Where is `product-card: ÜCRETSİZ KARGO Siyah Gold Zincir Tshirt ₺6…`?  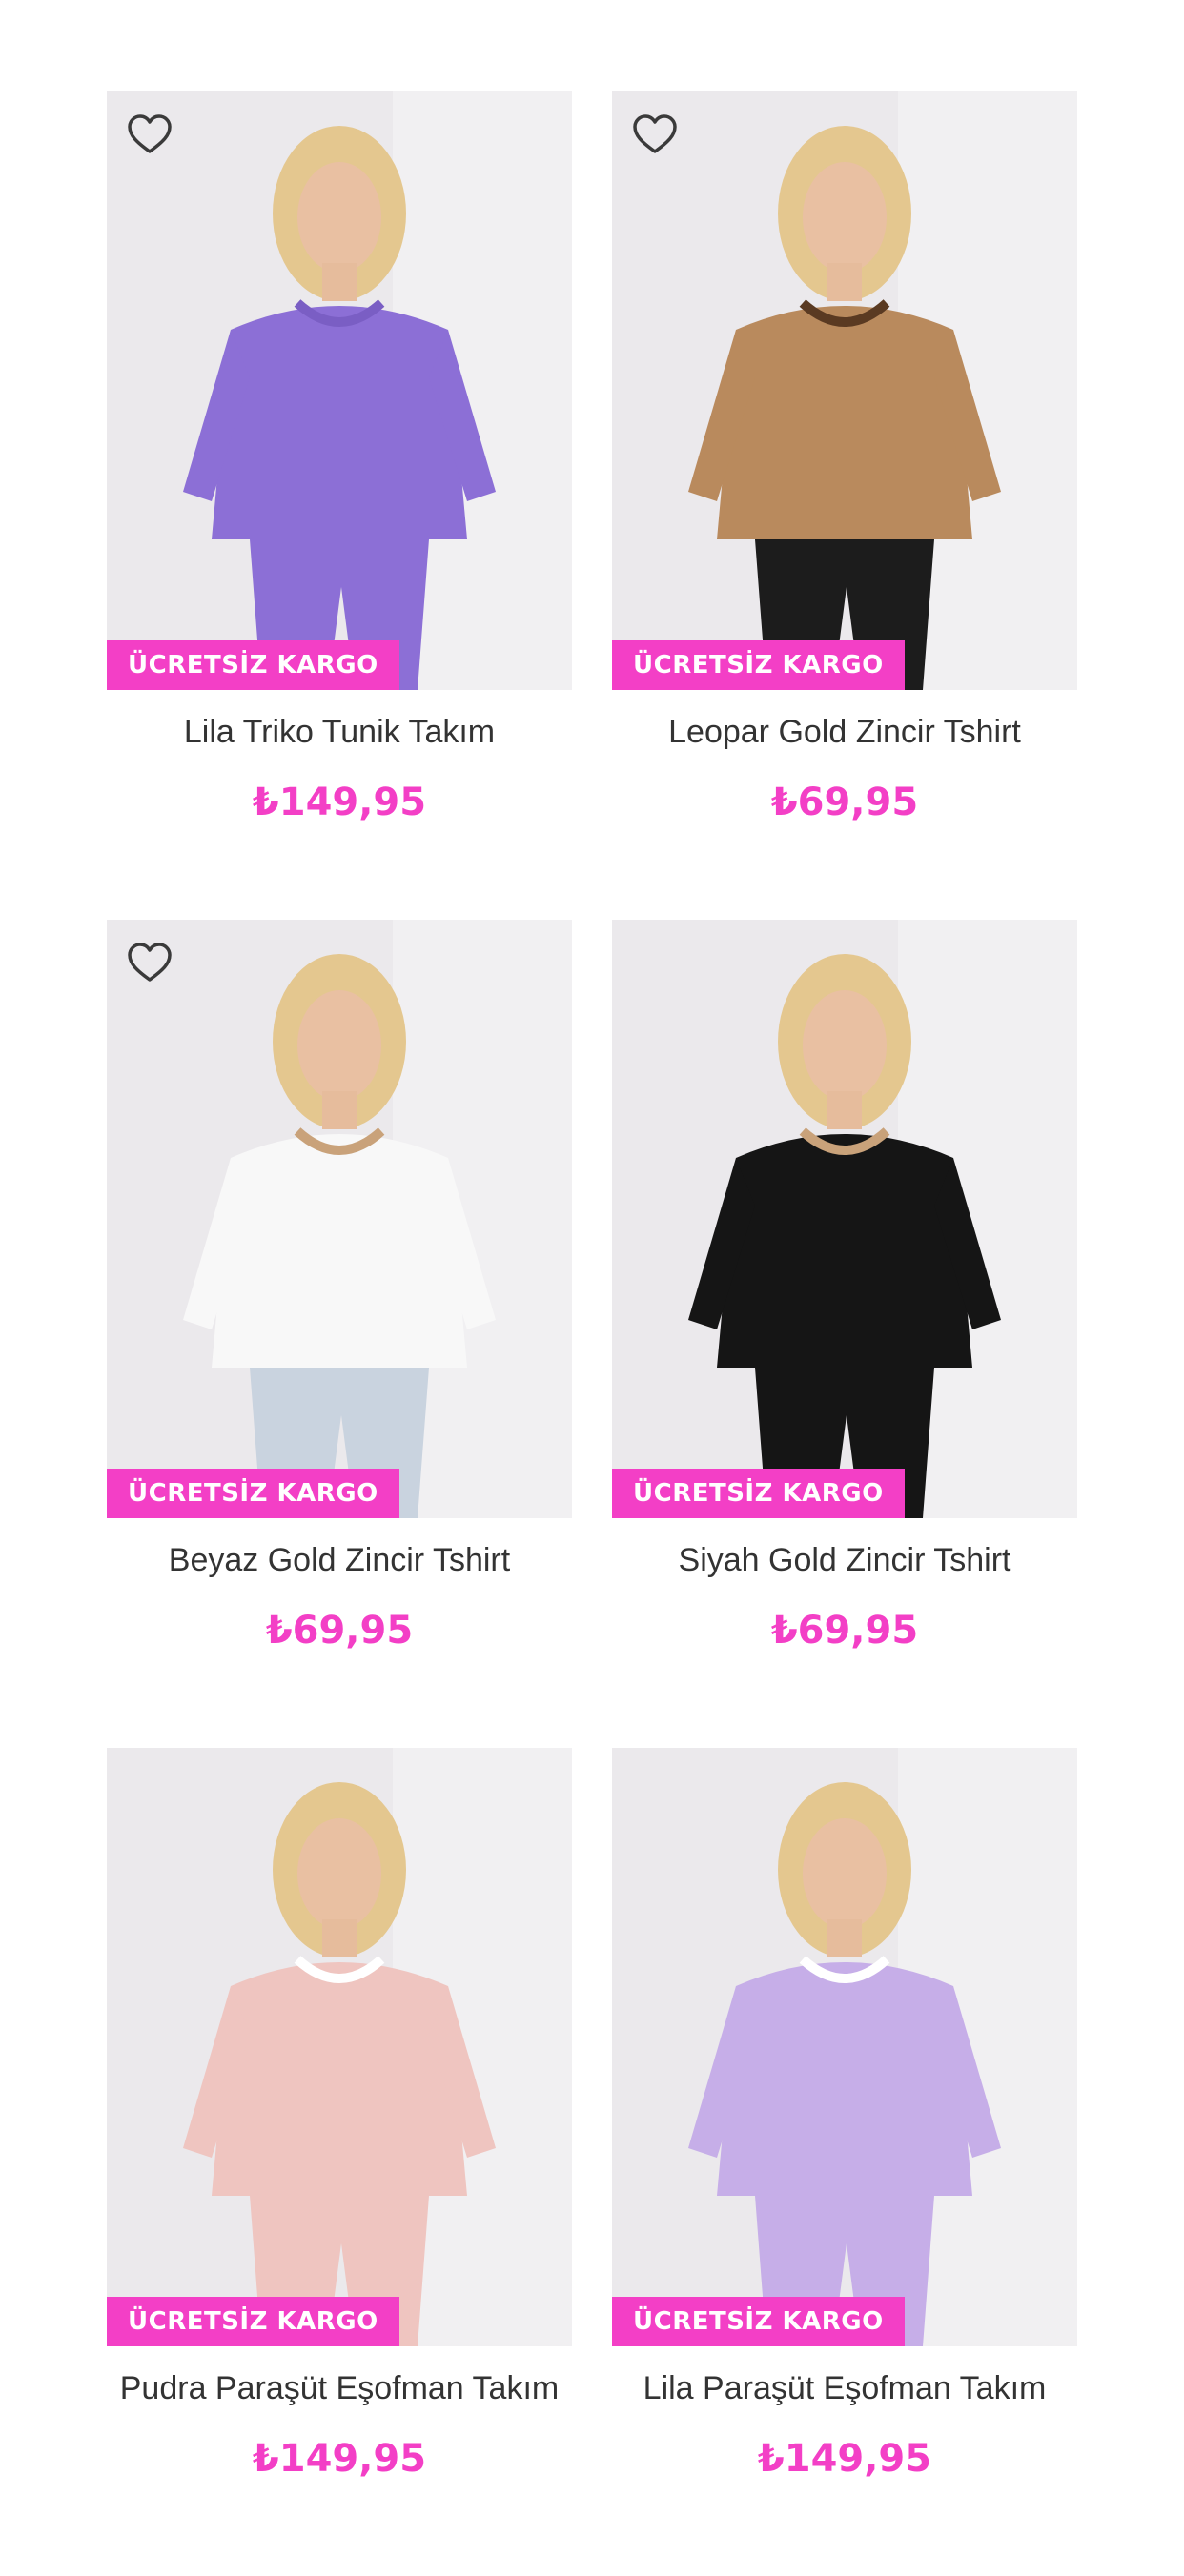
product-card: ÜCRETSİZ KARGO Siyah Gold Zincir Tshirt ₺6… is located at coordinates (844, 1334).